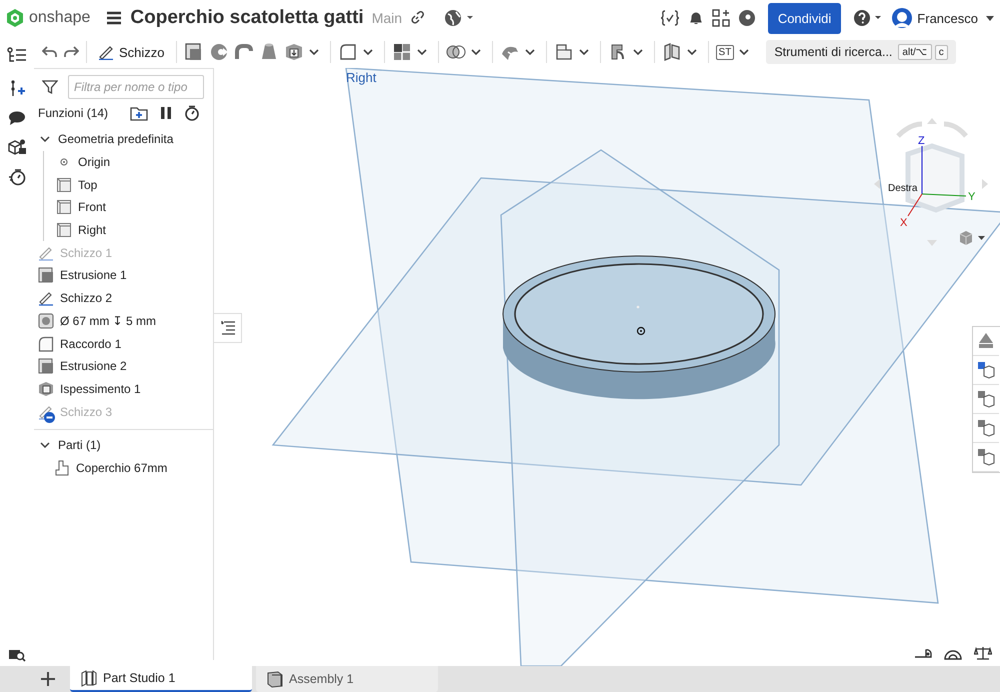  Describe the element at coordinates (321, 679) in the screenshot. I see `tab-label: Assembly 1` at that location.